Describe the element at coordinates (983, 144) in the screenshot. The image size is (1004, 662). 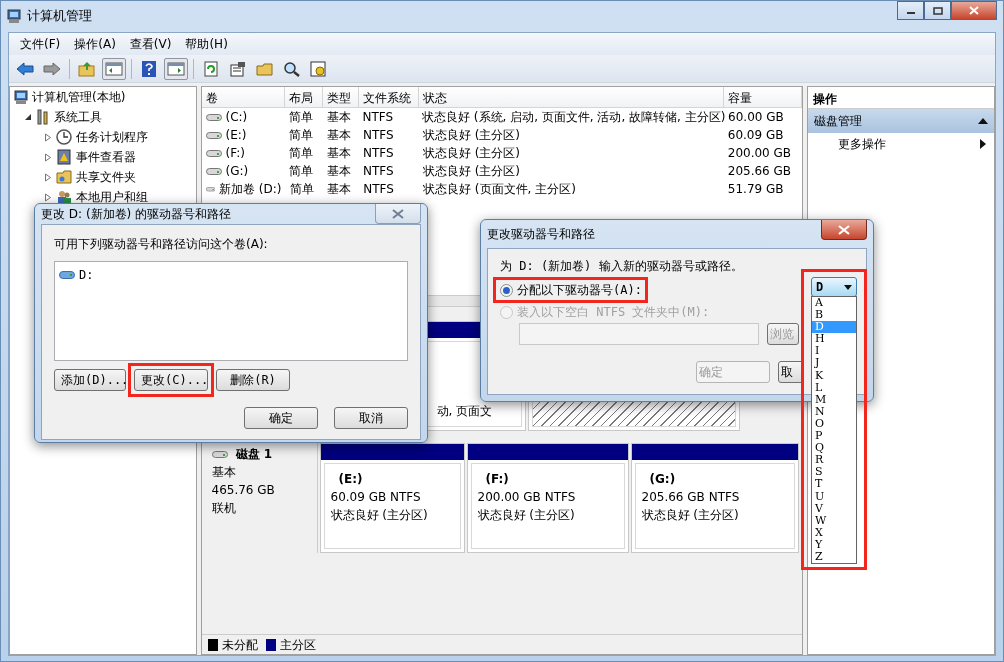
I see `submenu-arrow-icon` at that location.